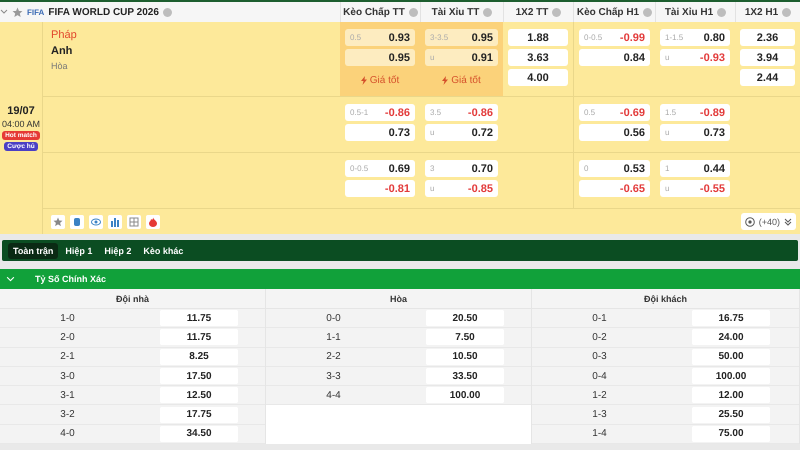 This screenshot has height=450, width=800. What do you see at coordinates (767, 77) in the screenshot?
I see `odds-button: 2.44` at bounding box center [767, 77].